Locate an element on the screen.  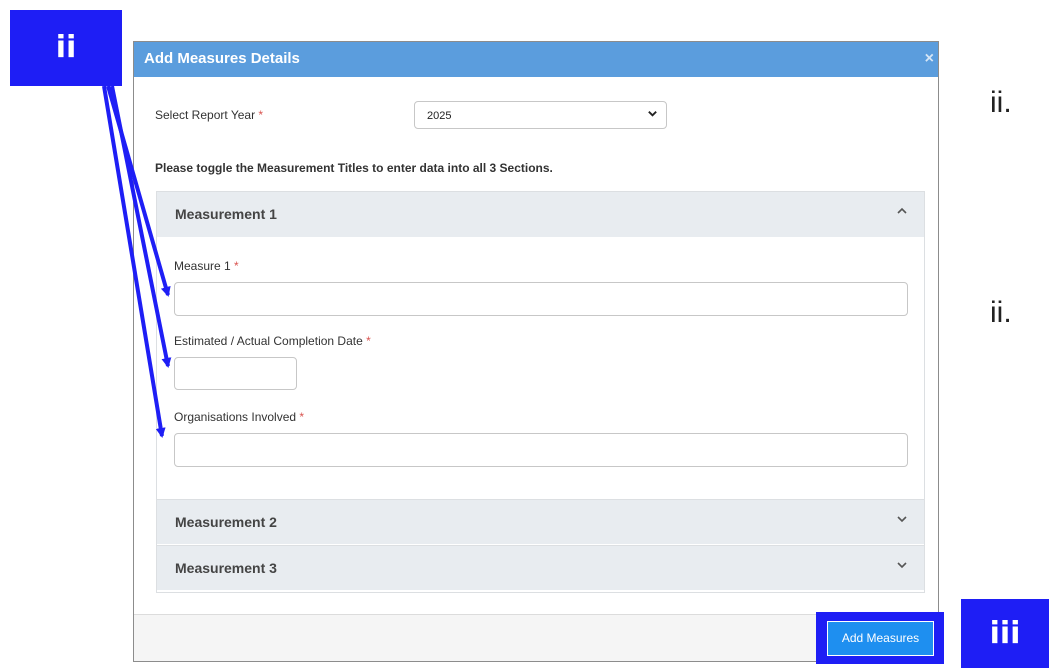
add-measures-button: Add Measures is located at coordinates (880, 638).